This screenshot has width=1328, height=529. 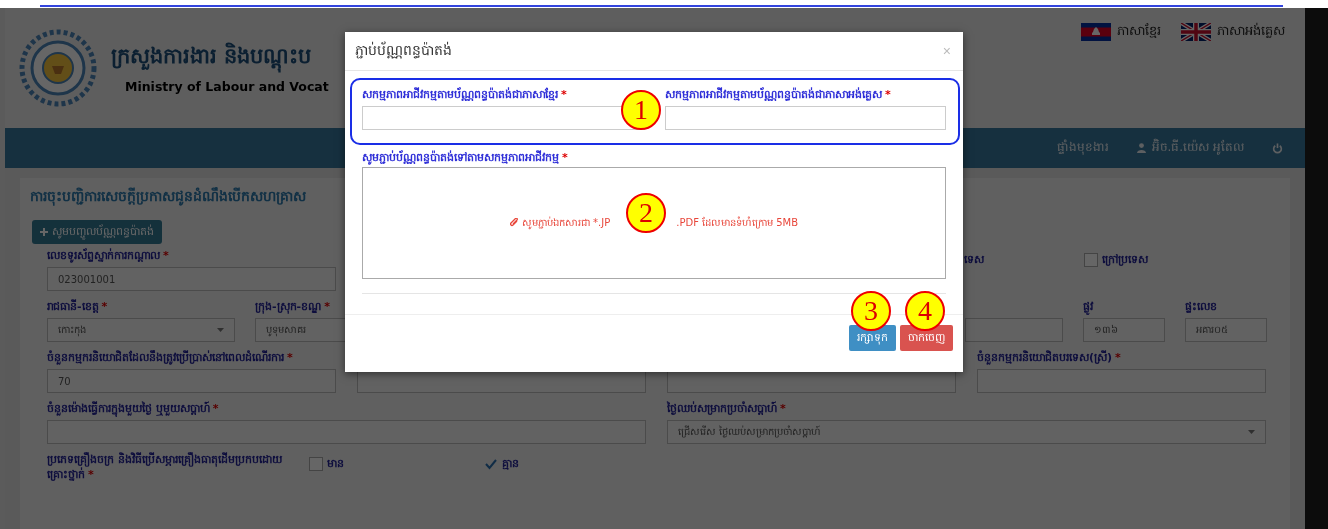 I want to click on field-label: ផ្ទះលេខ, so click(x=1201, y=307).